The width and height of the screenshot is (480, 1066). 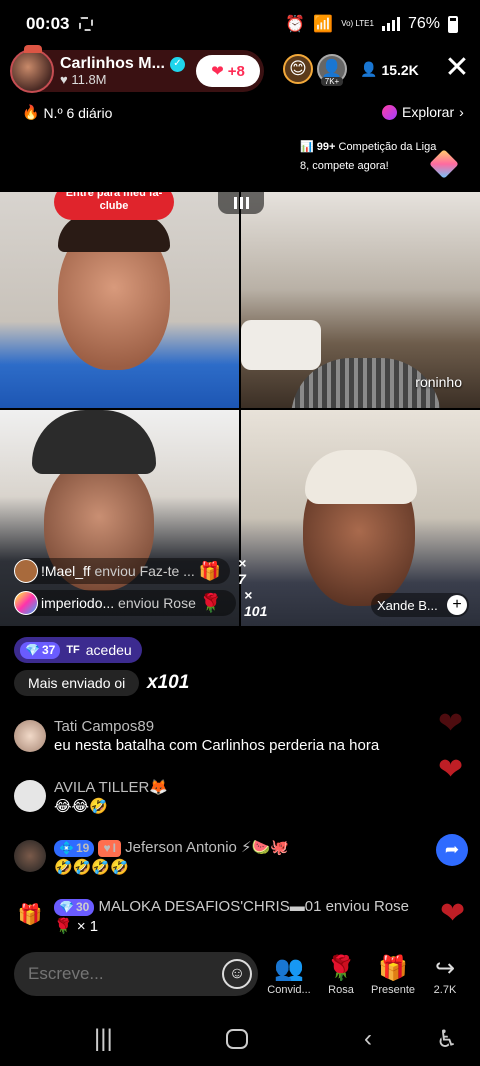 I want to click on chat-username: AVILA TILLER🦊, so click(x=111, y=787).